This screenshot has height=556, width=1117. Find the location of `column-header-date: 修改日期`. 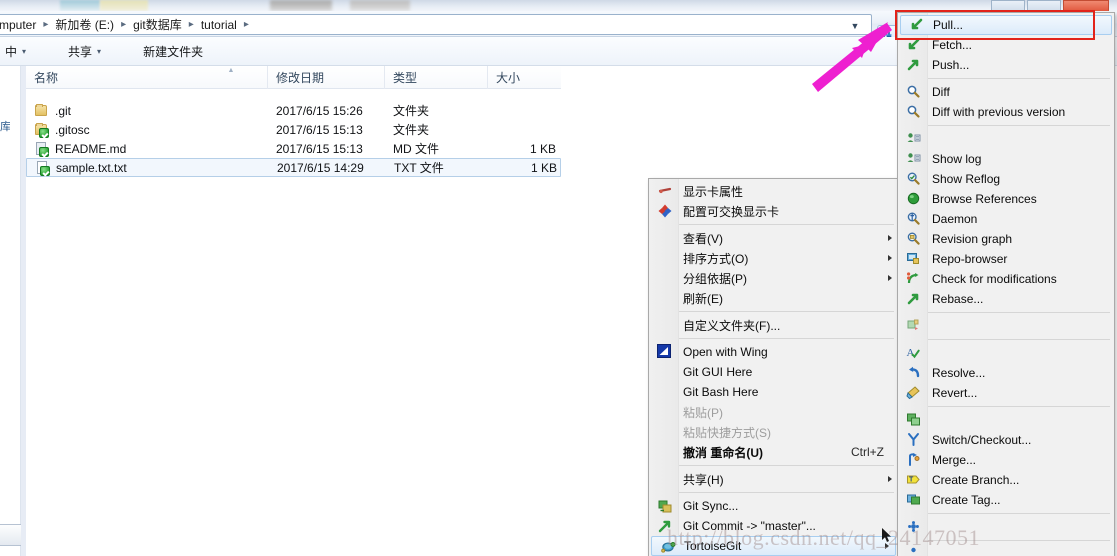

column-header-date: 修改日期 is located at coordinates (326, 77).